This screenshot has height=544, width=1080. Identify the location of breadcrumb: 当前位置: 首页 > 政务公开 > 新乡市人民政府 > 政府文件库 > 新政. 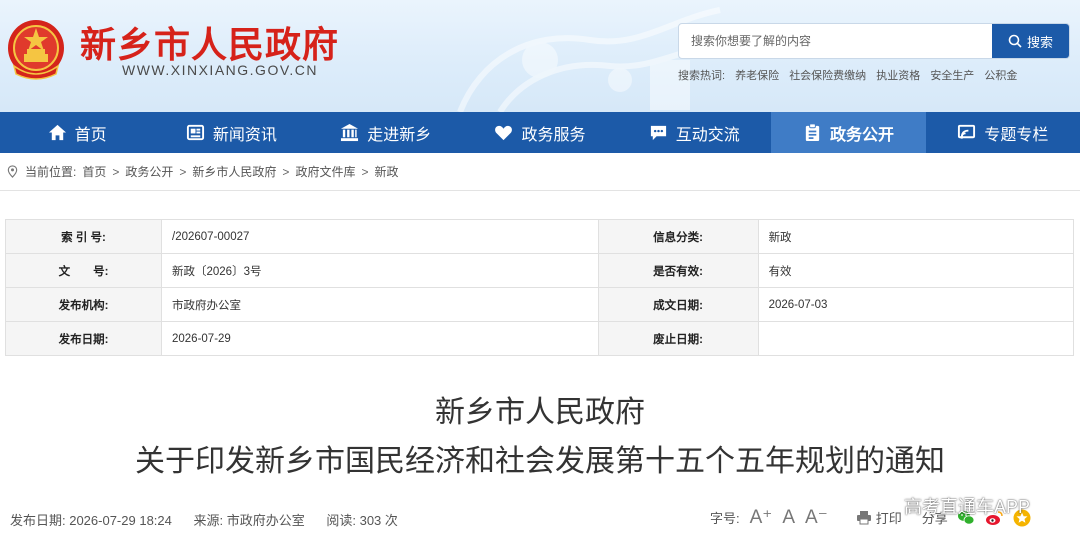
(540, 172).